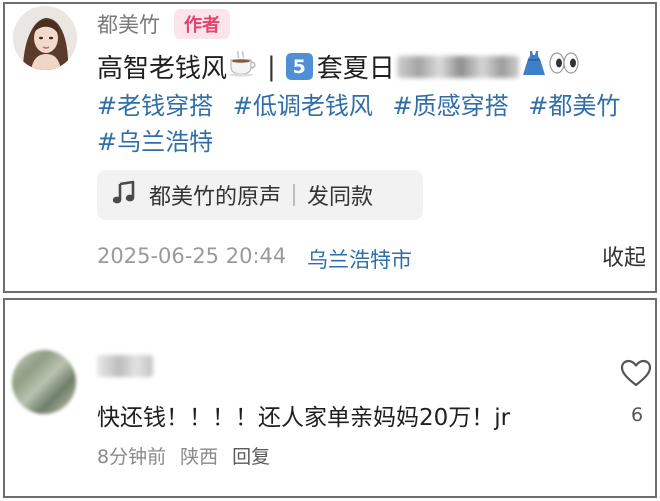  Describe the element at coordinates (202, 24) in the screenshot. I see `author-badge: 作者` at that location.